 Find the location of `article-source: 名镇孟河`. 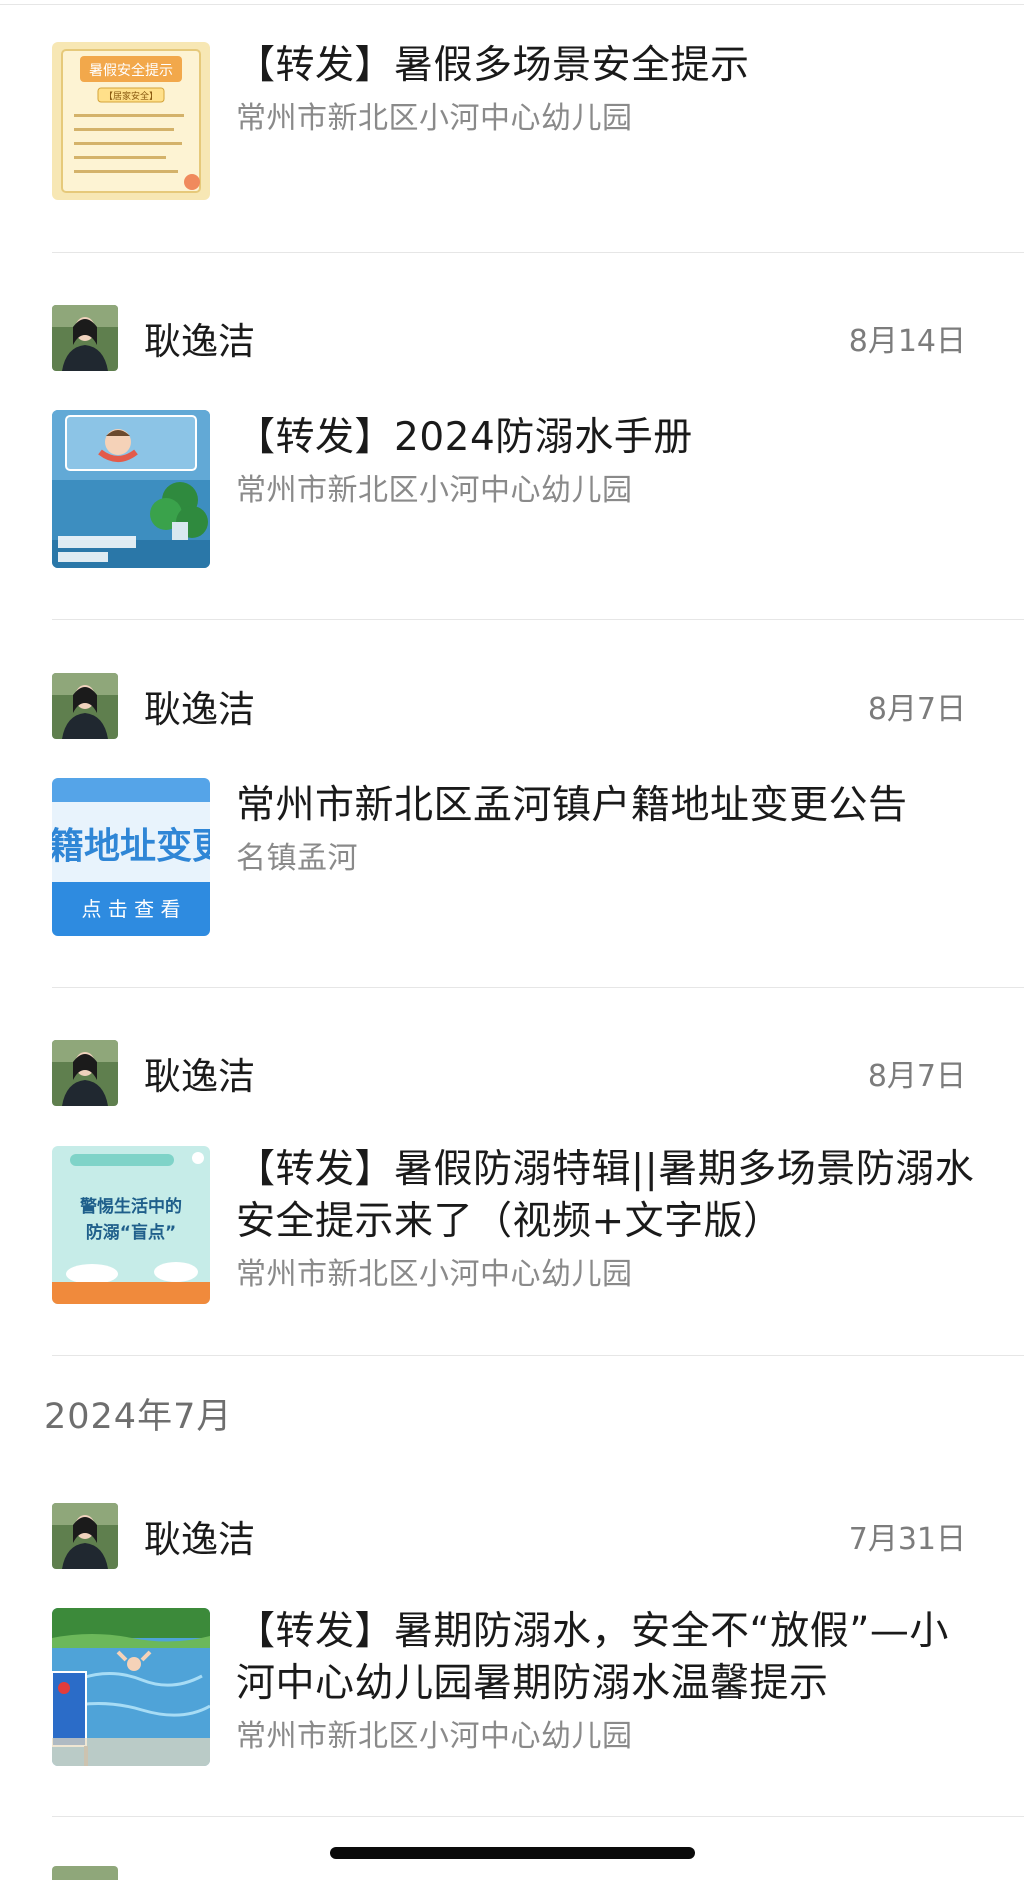

article-source: 名镇孟河 is located at coordinates (297, 858).